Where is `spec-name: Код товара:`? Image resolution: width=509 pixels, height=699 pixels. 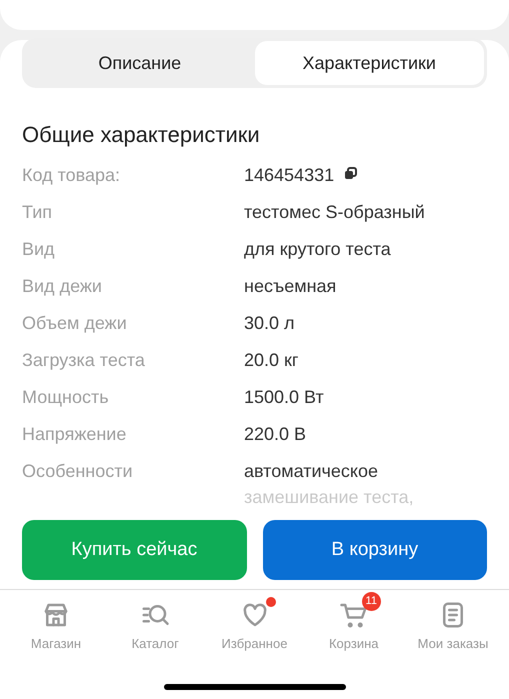 spec-name: Код товара: is located at coordinates (72, 175).